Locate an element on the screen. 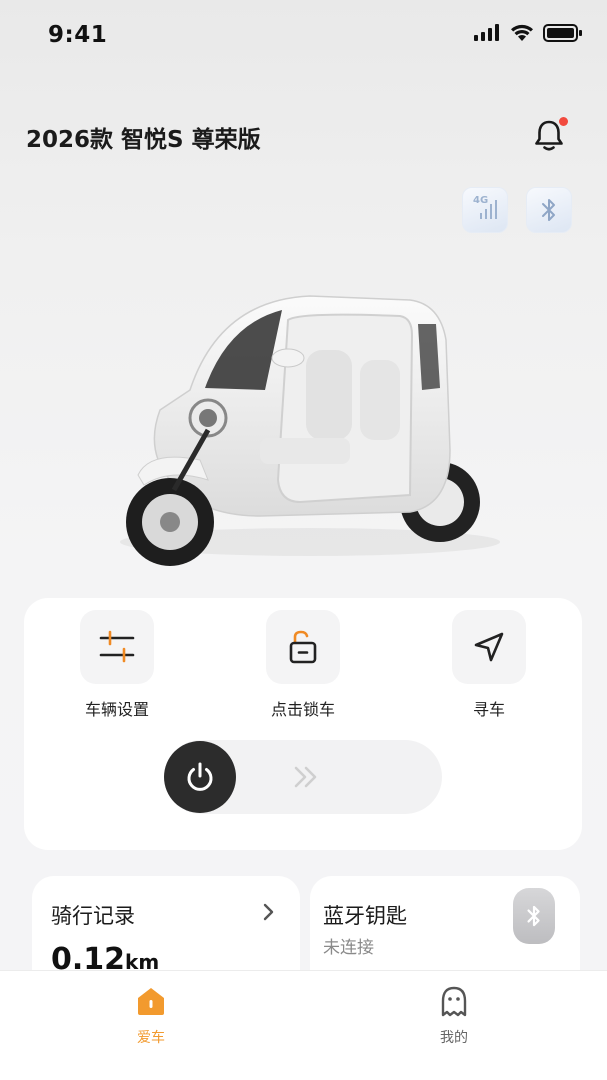  chevron-right-icon is located at coordinates (268, 912).